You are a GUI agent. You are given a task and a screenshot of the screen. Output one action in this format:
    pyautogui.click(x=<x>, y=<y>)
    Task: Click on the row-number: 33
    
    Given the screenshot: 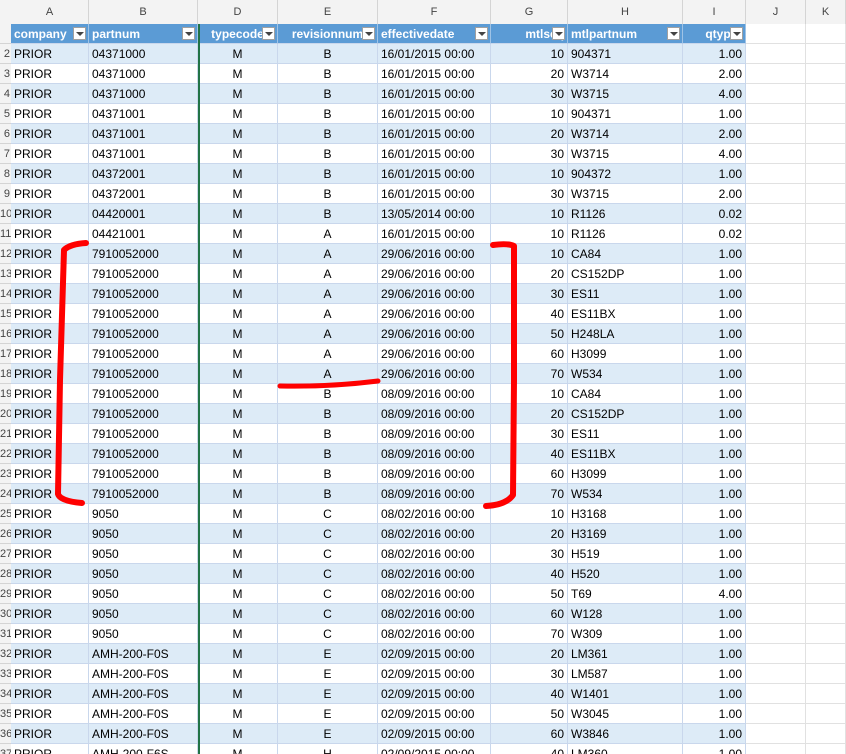 What is the action you would take?
    pyautogui.click(x=5, y=674)
    